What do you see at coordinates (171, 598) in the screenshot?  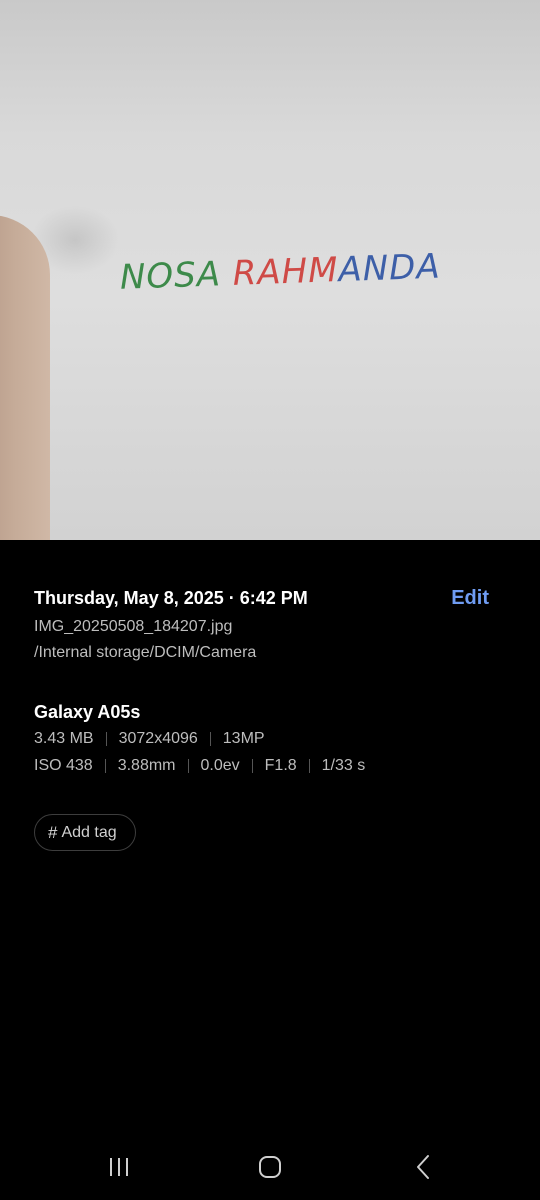 I see `date-time: Thursday, May 8, 2025 · 6:42 PM` at bounding box center [171, 598].